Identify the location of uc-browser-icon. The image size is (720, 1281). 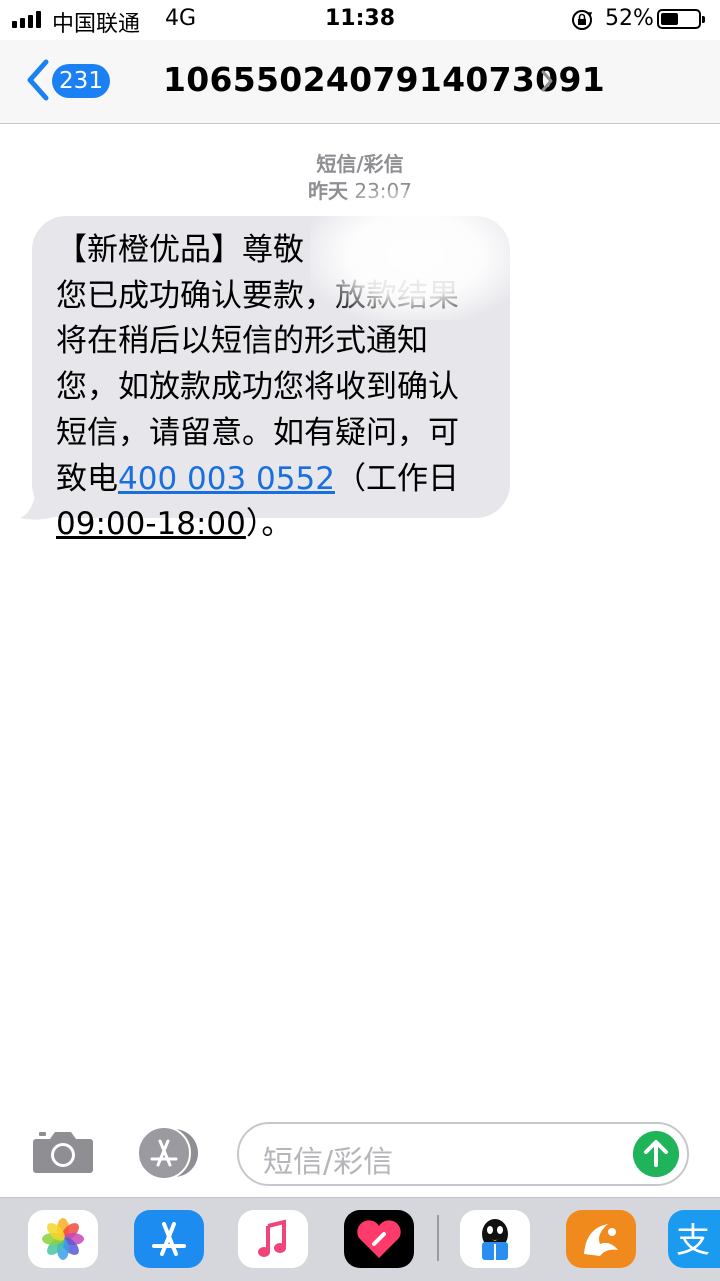
(601, 1239).